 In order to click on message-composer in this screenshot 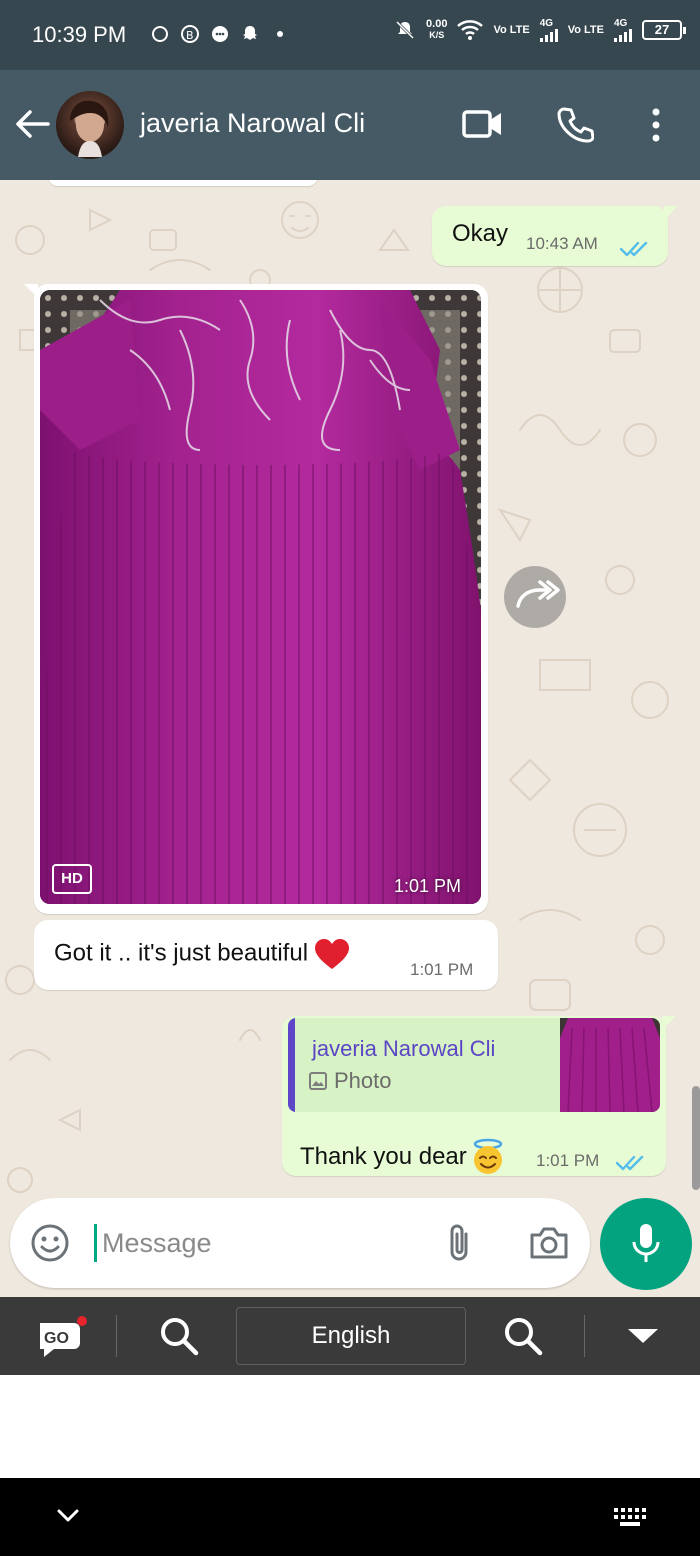, I will do `click(300, 1243)`.